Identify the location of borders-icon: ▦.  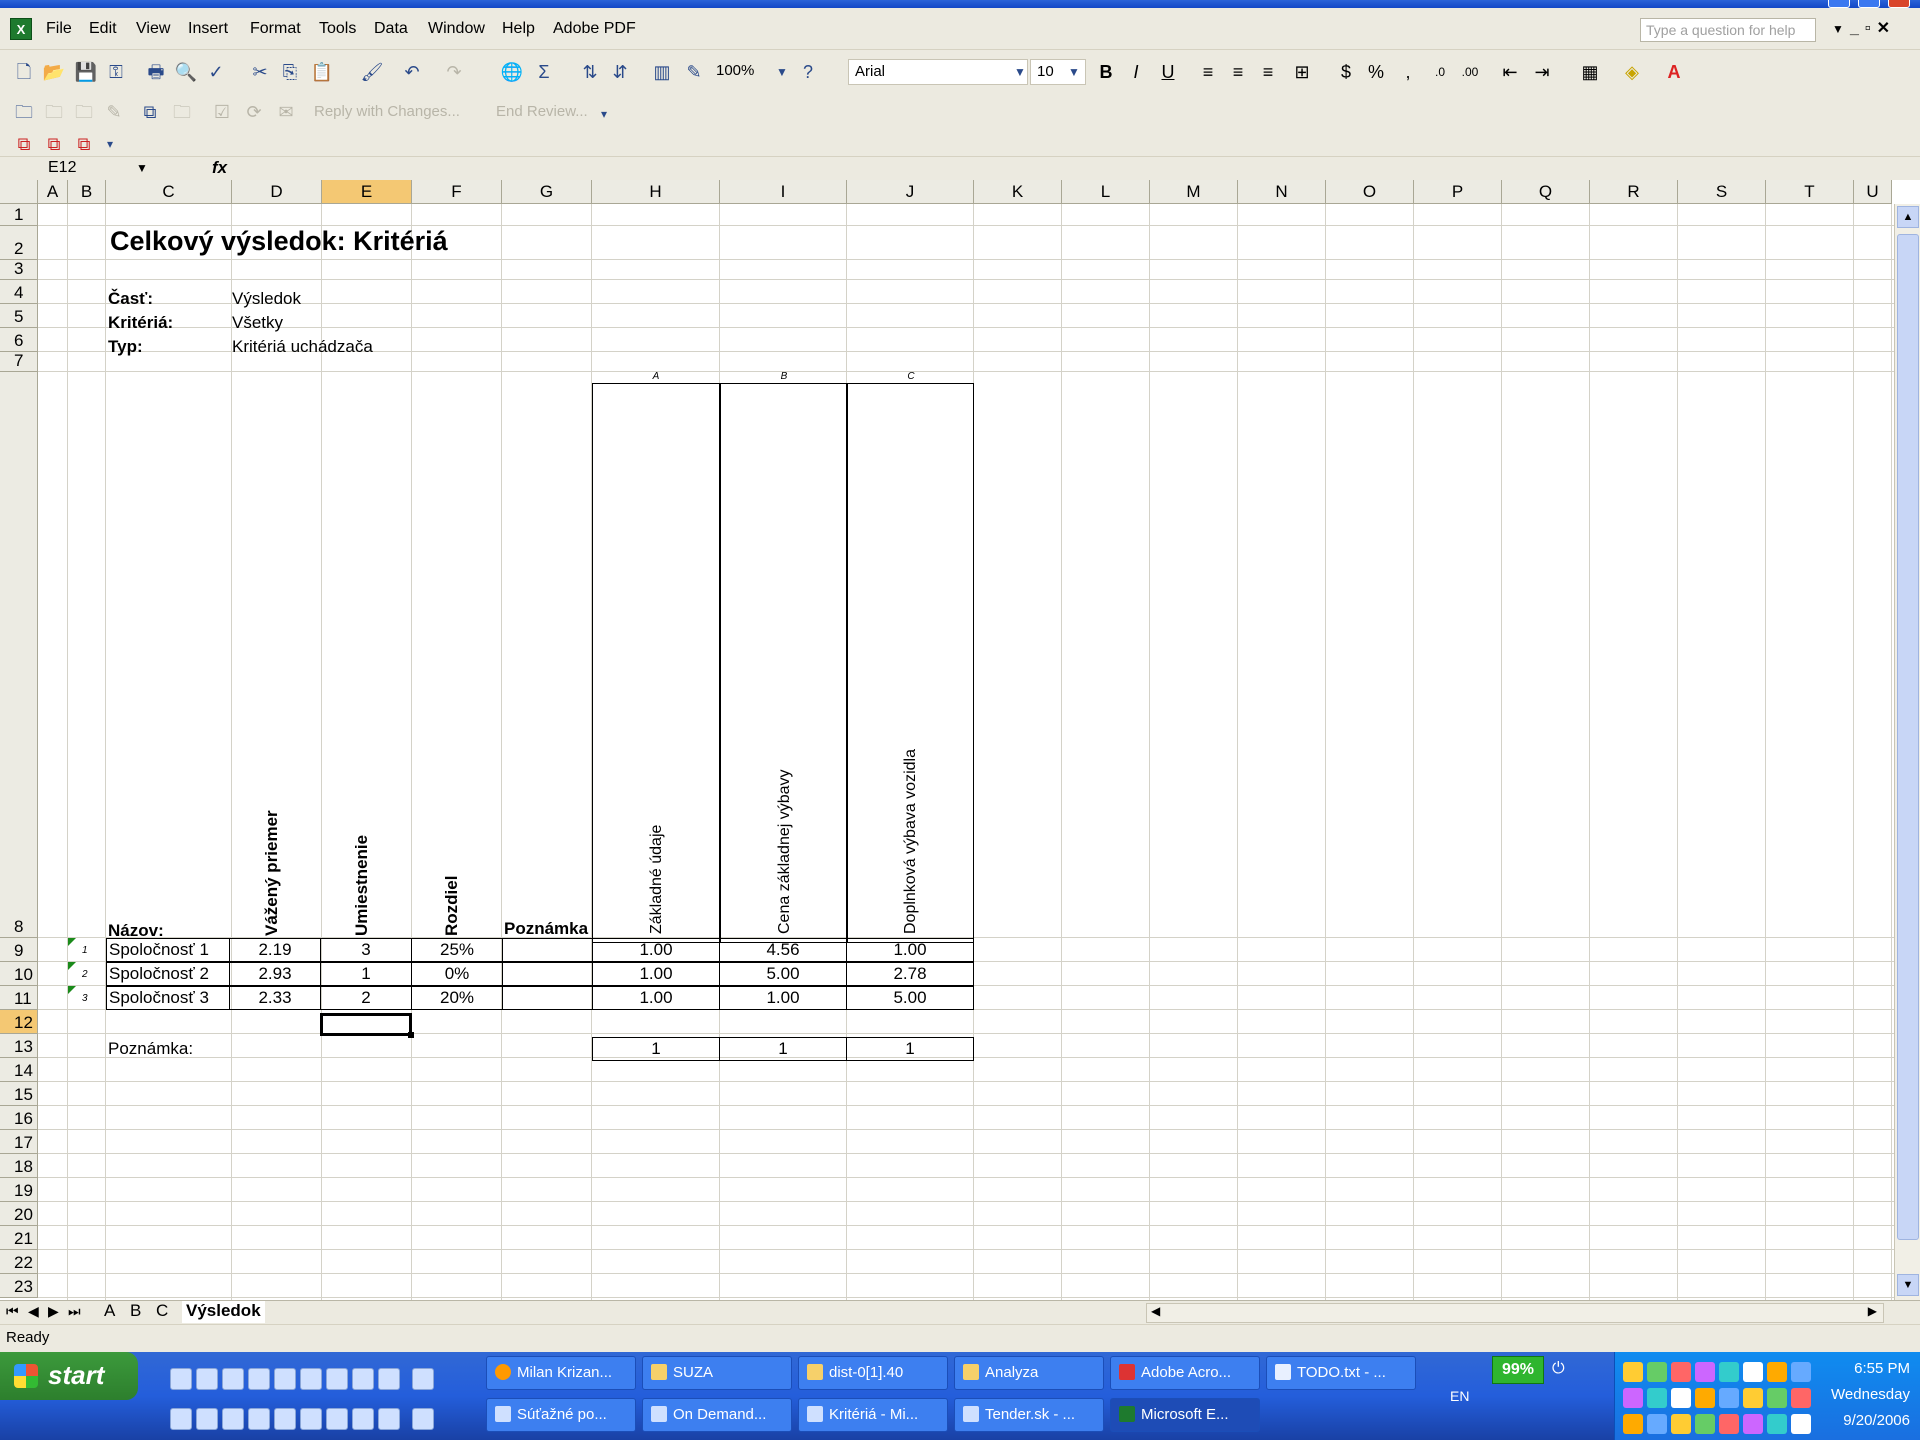
(1590, 72).